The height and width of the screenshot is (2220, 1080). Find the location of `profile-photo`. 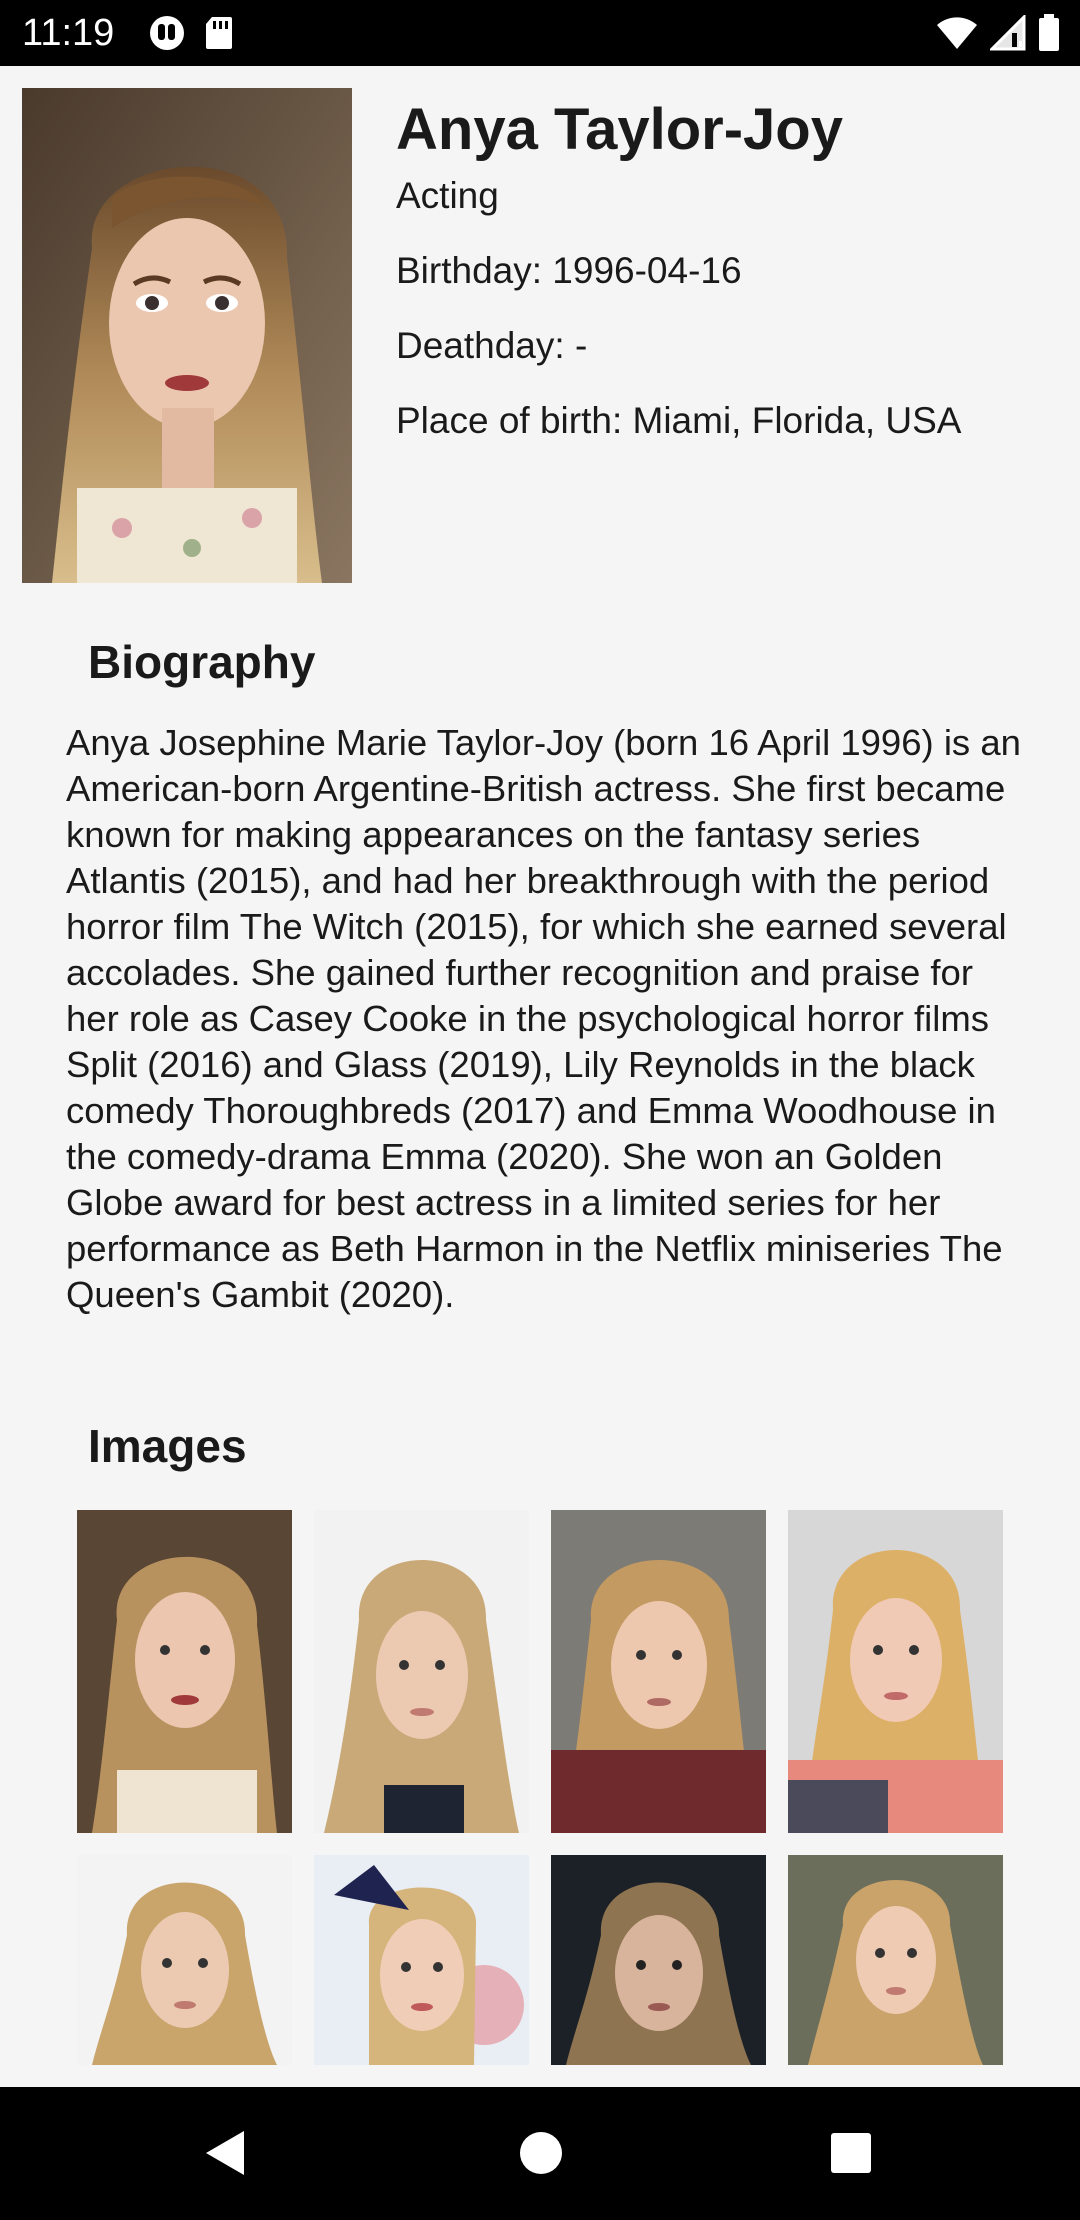

profile-photo is located at coordinates (187, 335).